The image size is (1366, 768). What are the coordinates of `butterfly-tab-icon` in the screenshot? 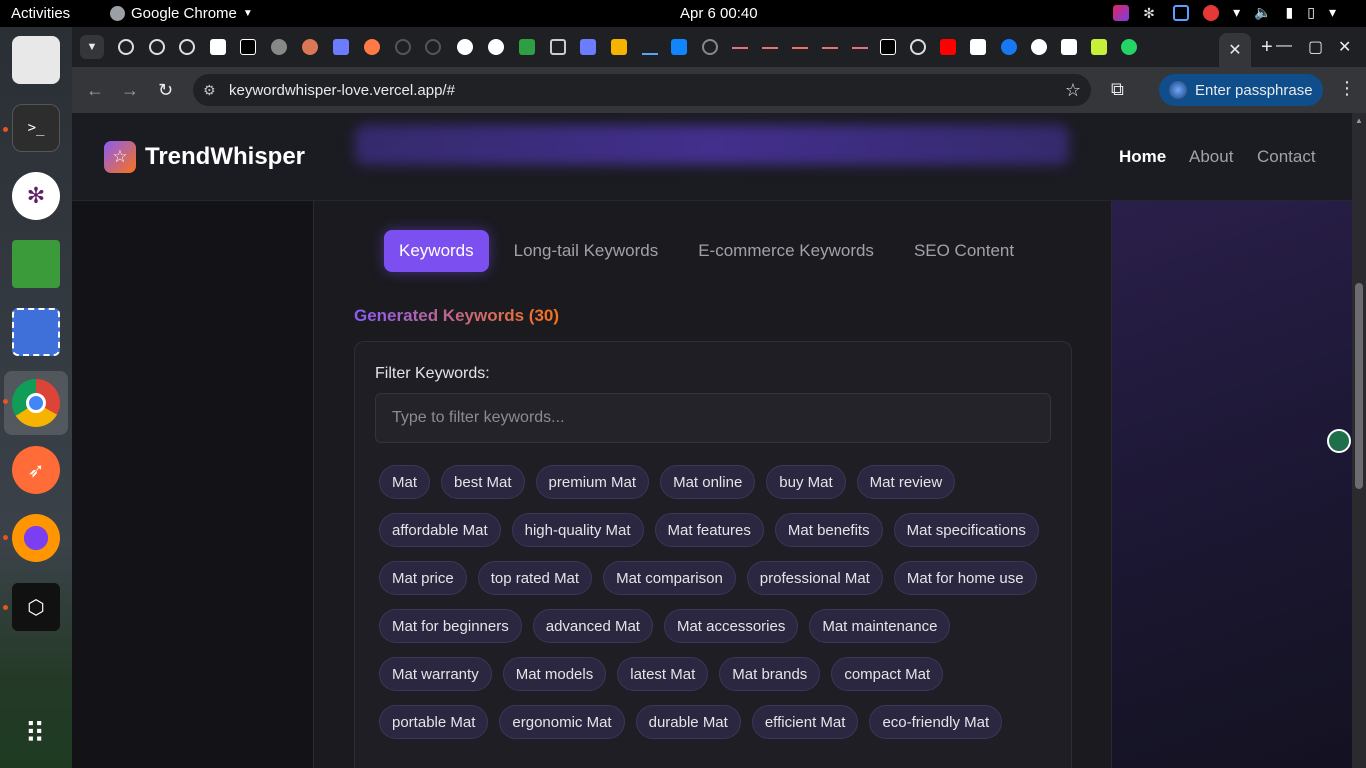 It's located at (679, 47).